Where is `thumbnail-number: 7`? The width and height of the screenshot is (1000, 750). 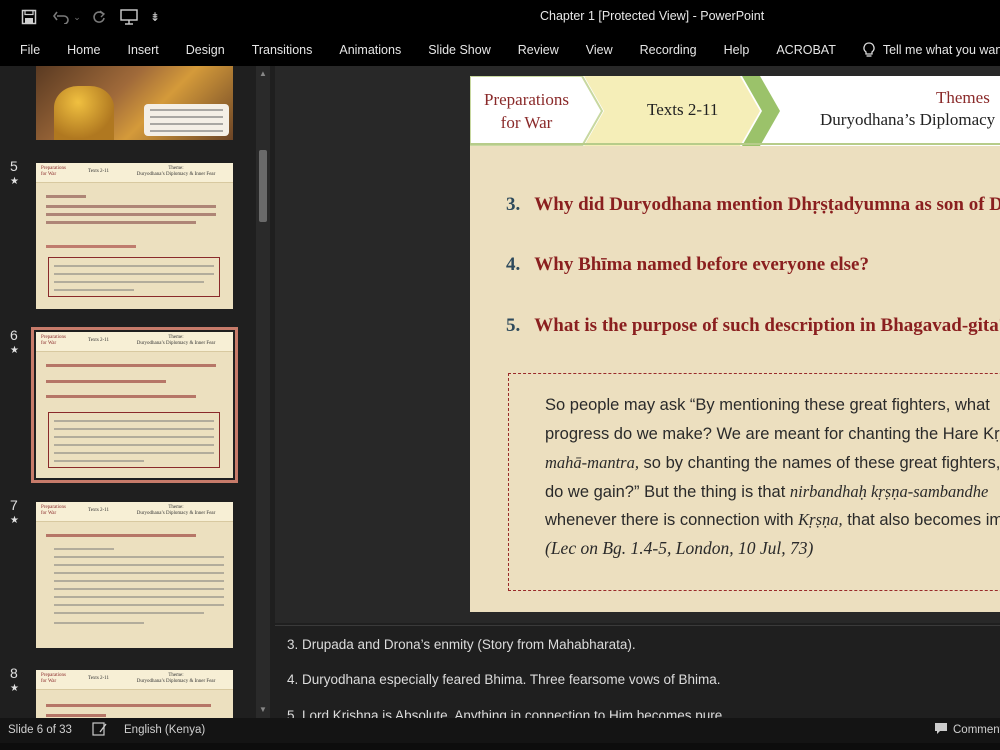
thumbnail-number: 7 is located at coordinates (14, 505).